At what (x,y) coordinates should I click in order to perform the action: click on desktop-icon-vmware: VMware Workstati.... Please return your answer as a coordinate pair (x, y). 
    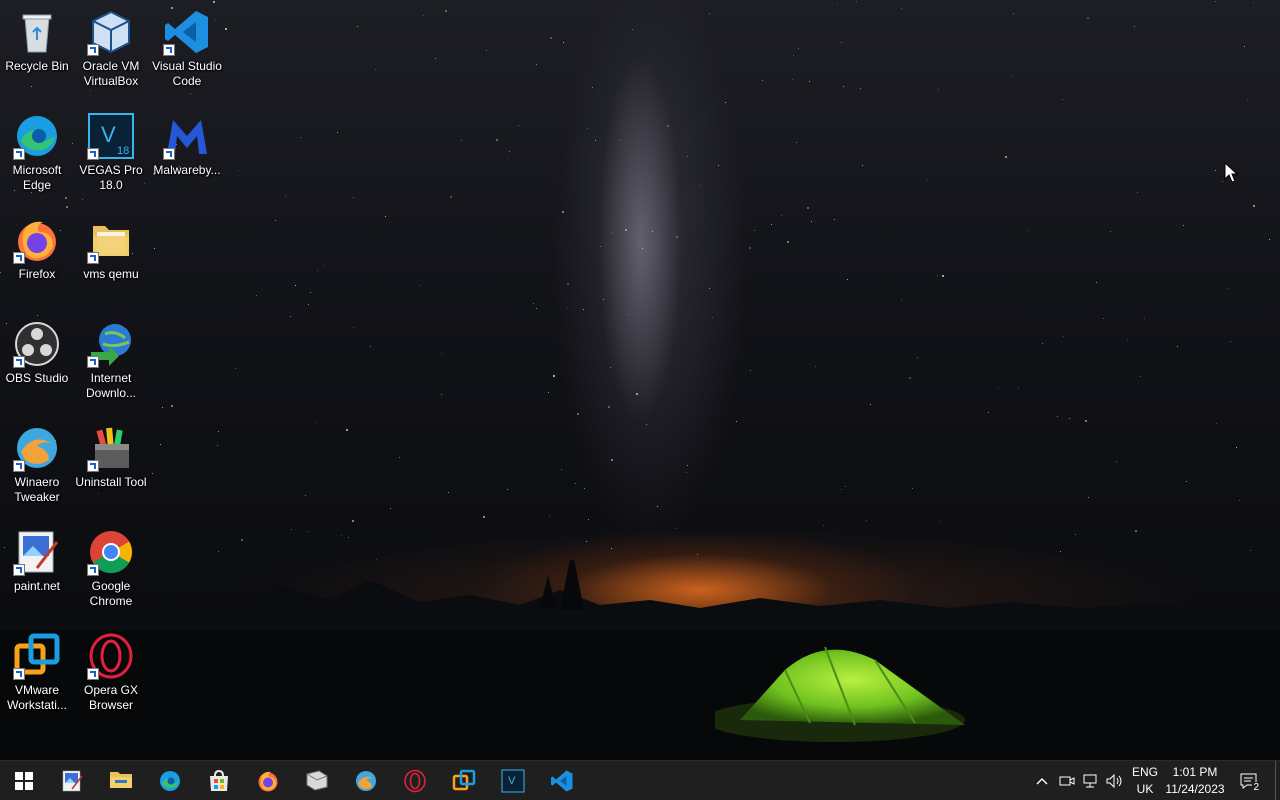
    Looking at the image, I should click on (37, 668).